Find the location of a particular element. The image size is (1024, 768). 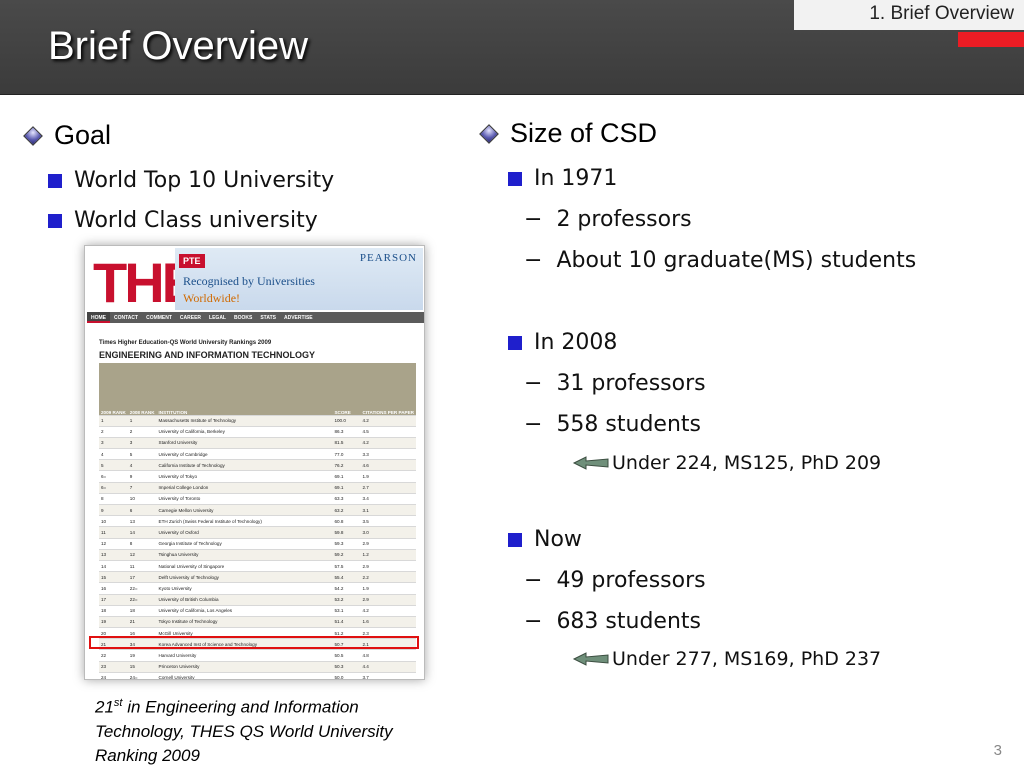

table-row: 6= 9 University of Tokyo 69.1 1.9 is located at coordinates (257, 476).